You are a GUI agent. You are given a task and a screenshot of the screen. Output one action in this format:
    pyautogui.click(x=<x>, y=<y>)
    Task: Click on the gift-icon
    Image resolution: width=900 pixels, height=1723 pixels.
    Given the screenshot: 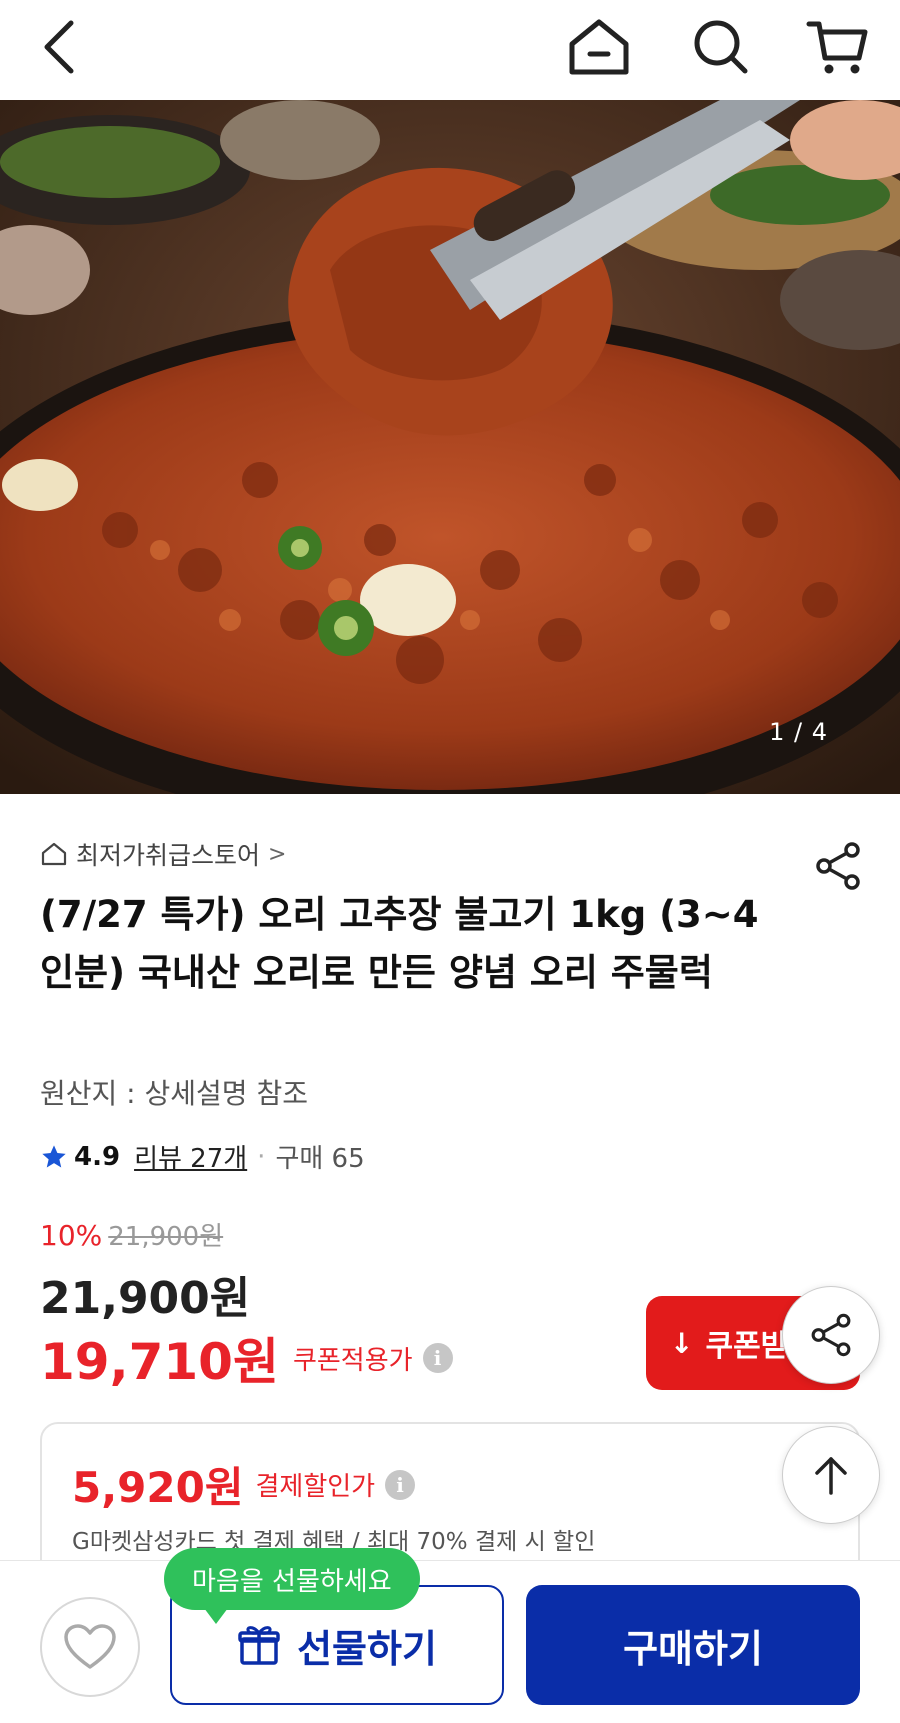 What is the action you would take?
    pyautogui.click(x=259, y=1645)
    